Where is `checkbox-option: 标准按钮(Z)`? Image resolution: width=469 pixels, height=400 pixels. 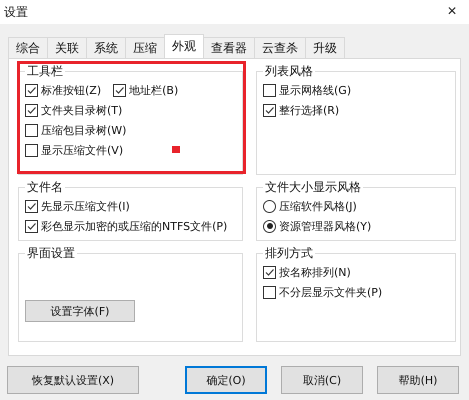
checkbox-option: 标准按钮(Z) is located at coordinates (63, 90).